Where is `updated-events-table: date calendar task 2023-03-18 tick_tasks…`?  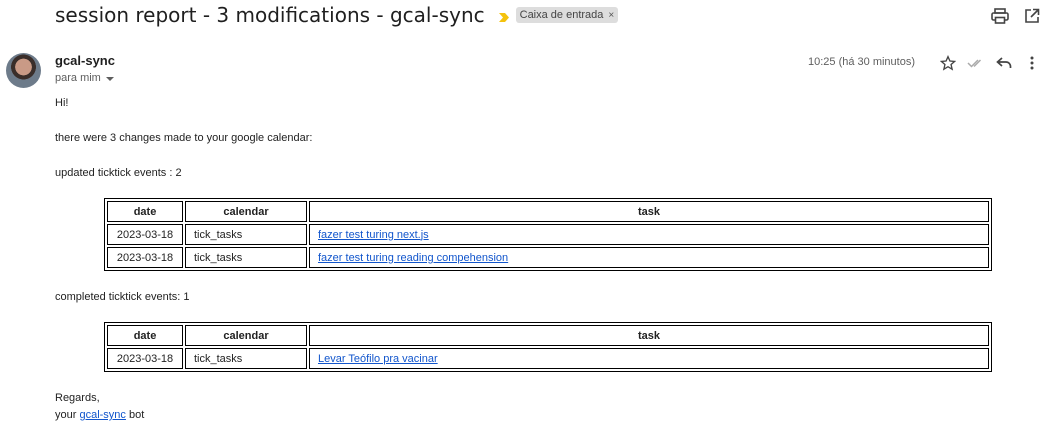 updated-events-table: date calendar task 2023-03-18 tick_tasks… is located at coordinates (548, 234).